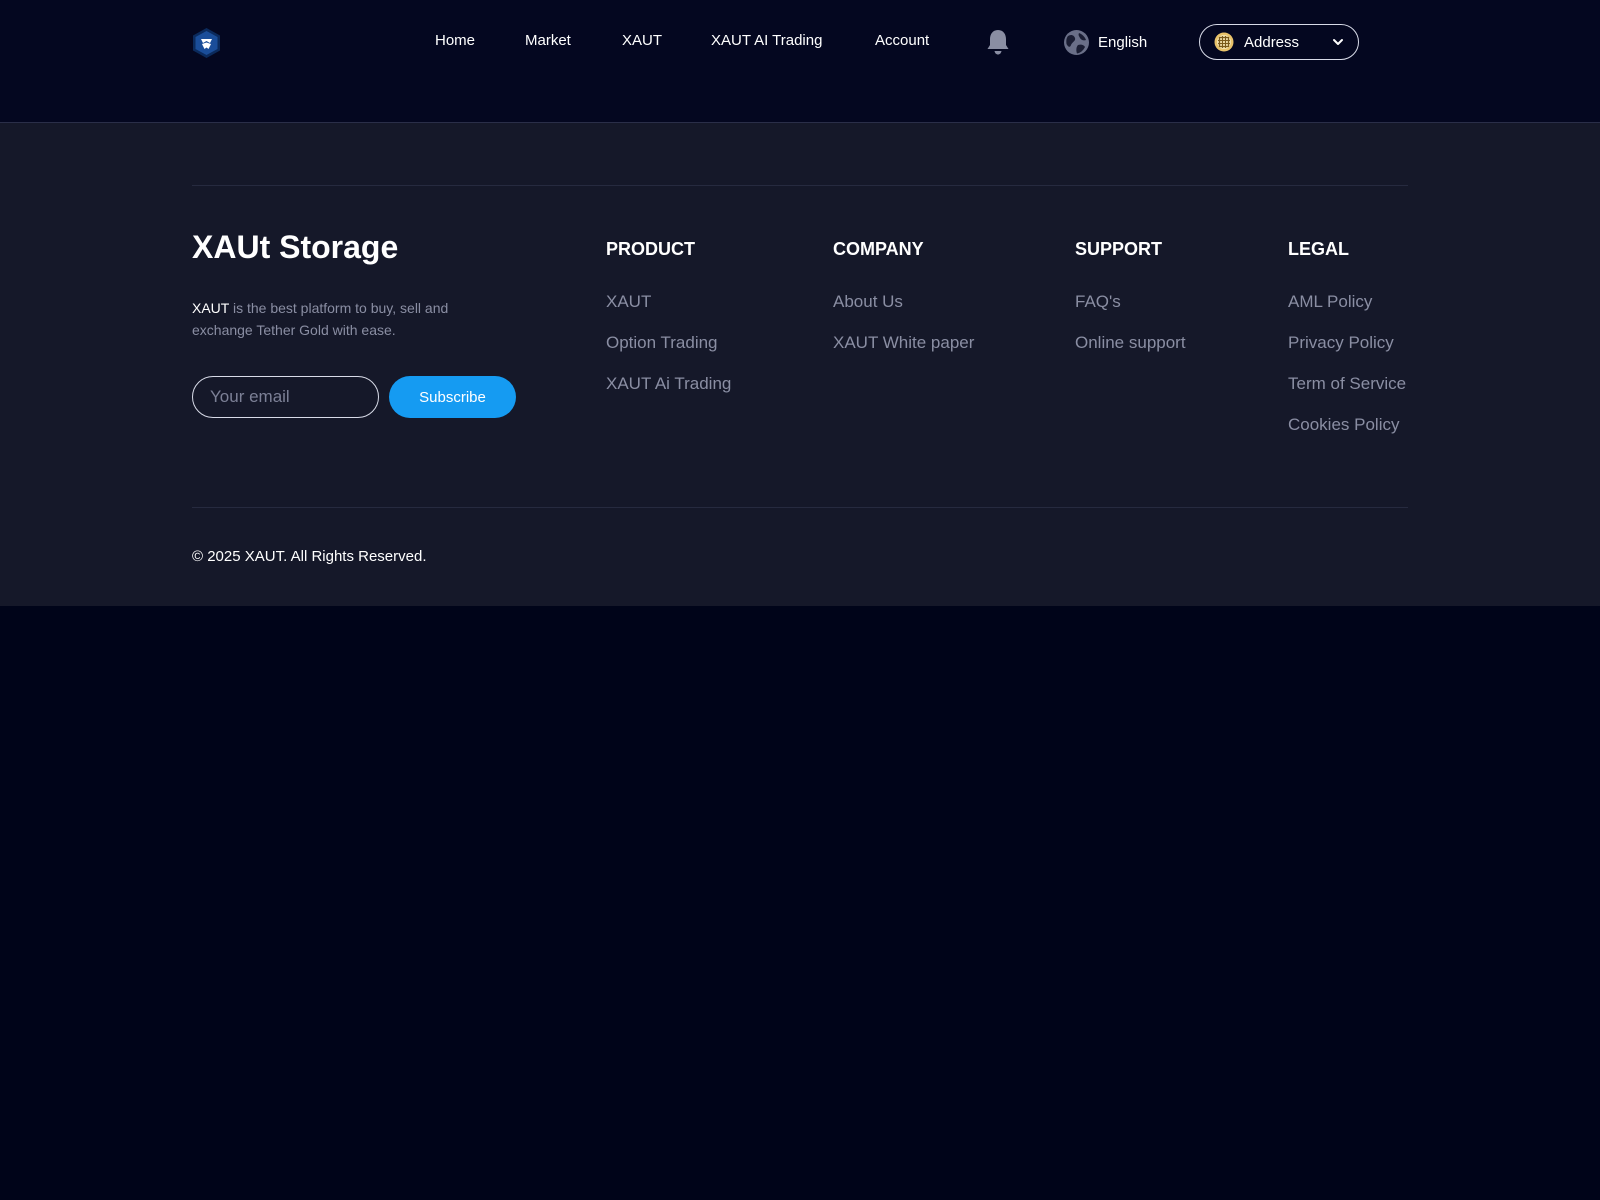 The width and height of the screenshot is (1600, 1200). What do you see at coordinates (1347, 302) in the screenshot?
I see `footer-link-aml-policy: AML Policy` at bounding box center [1347, 302].